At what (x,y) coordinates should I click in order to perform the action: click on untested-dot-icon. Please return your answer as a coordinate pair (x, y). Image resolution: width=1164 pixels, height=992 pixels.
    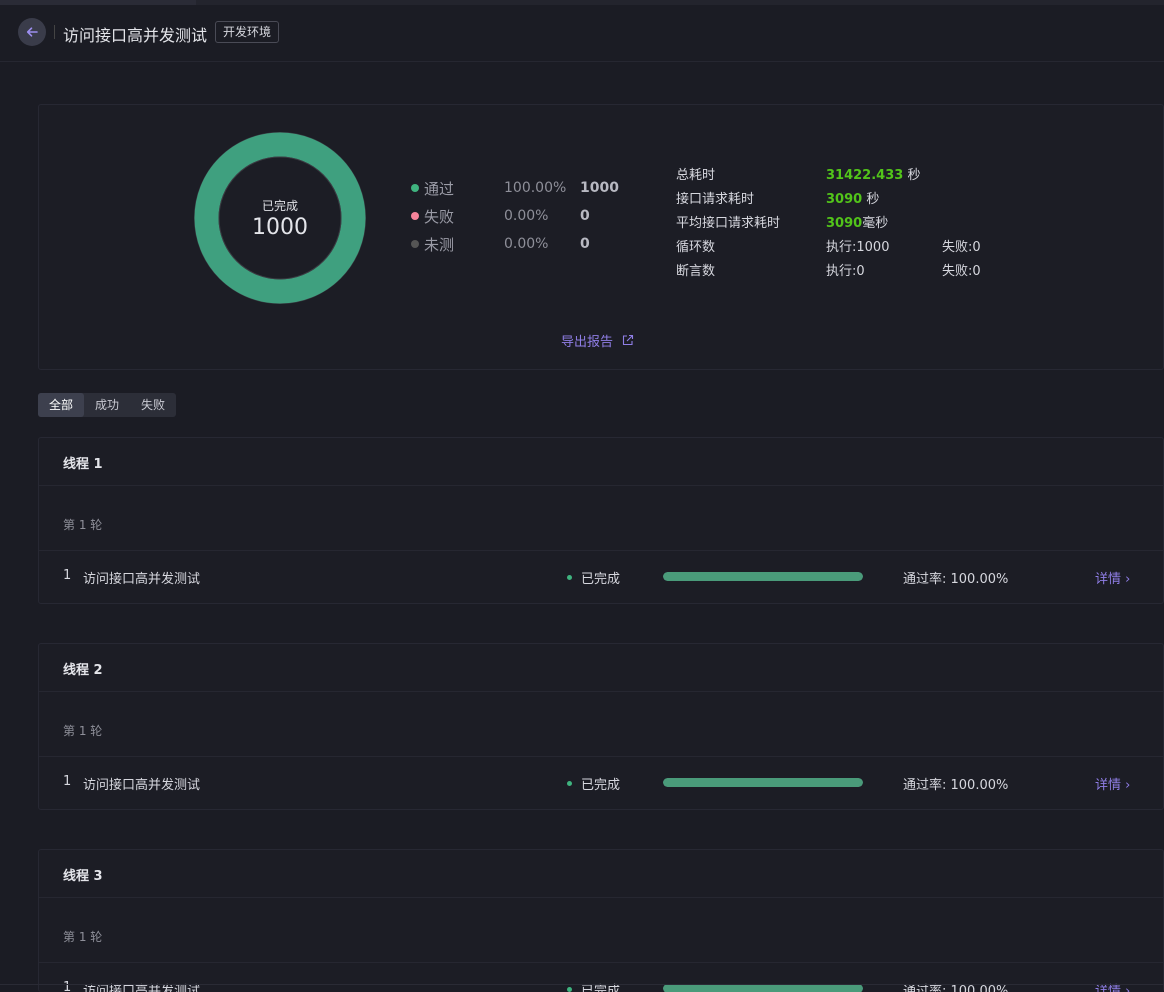
    Looking at the image, I should click on (415, 244).